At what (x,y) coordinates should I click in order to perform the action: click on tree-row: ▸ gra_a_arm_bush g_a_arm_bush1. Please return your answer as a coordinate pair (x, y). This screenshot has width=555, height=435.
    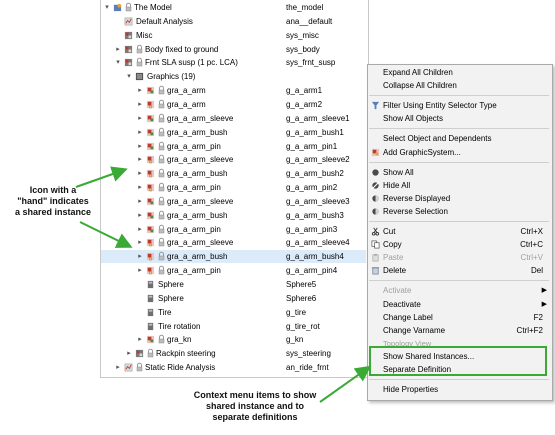
    Looking at the image, I should click on (233, 132).